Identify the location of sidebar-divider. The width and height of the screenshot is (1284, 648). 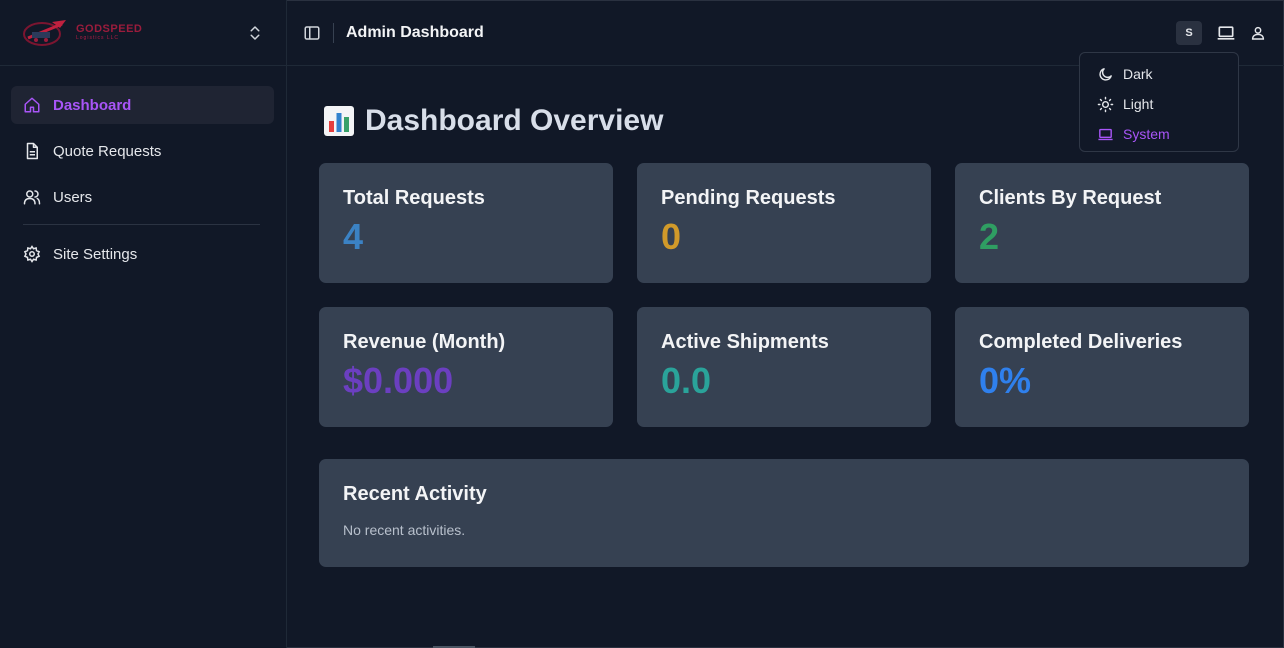
(141, 224).